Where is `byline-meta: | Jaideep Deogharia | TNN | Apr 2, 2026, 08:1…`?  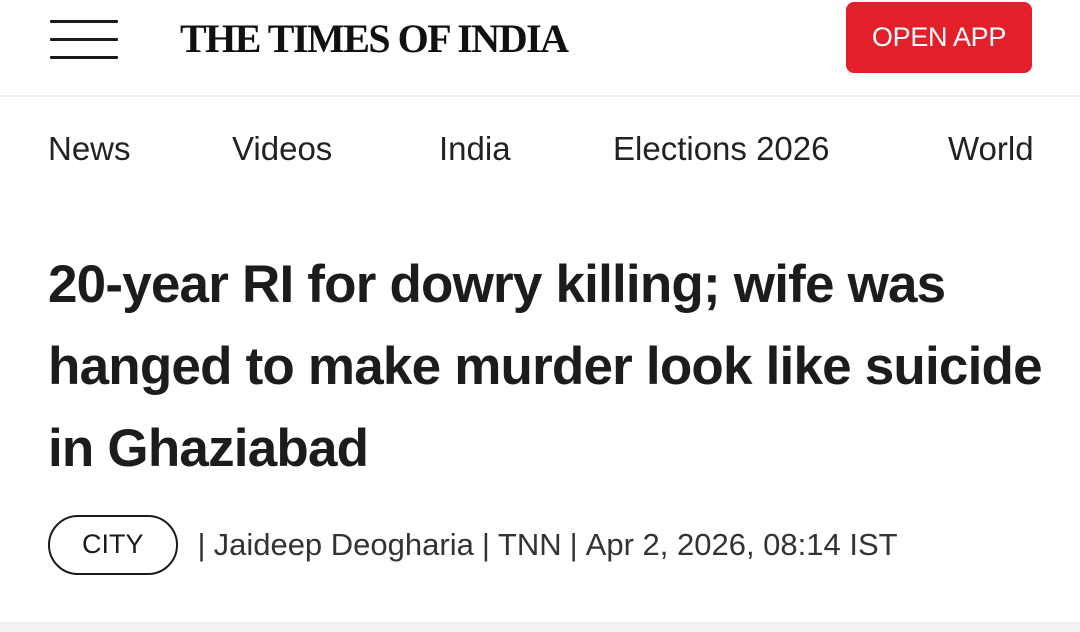 byline-meta: | Jaideep Deogharia | TNN | Apr 2, 2026, 08:1… is located at coordinates (544, 545).